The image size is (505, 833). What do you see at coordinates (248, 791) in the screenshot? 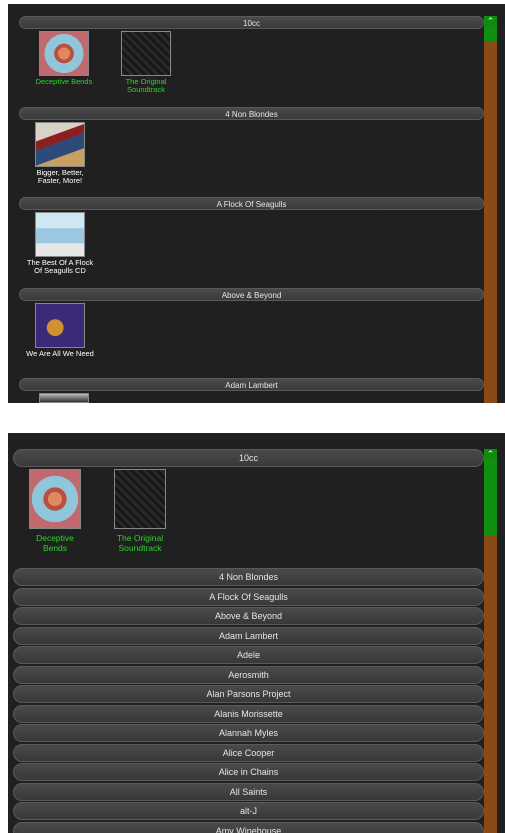
I see `artist-row: All Saints` at bounding box center [248, 791].